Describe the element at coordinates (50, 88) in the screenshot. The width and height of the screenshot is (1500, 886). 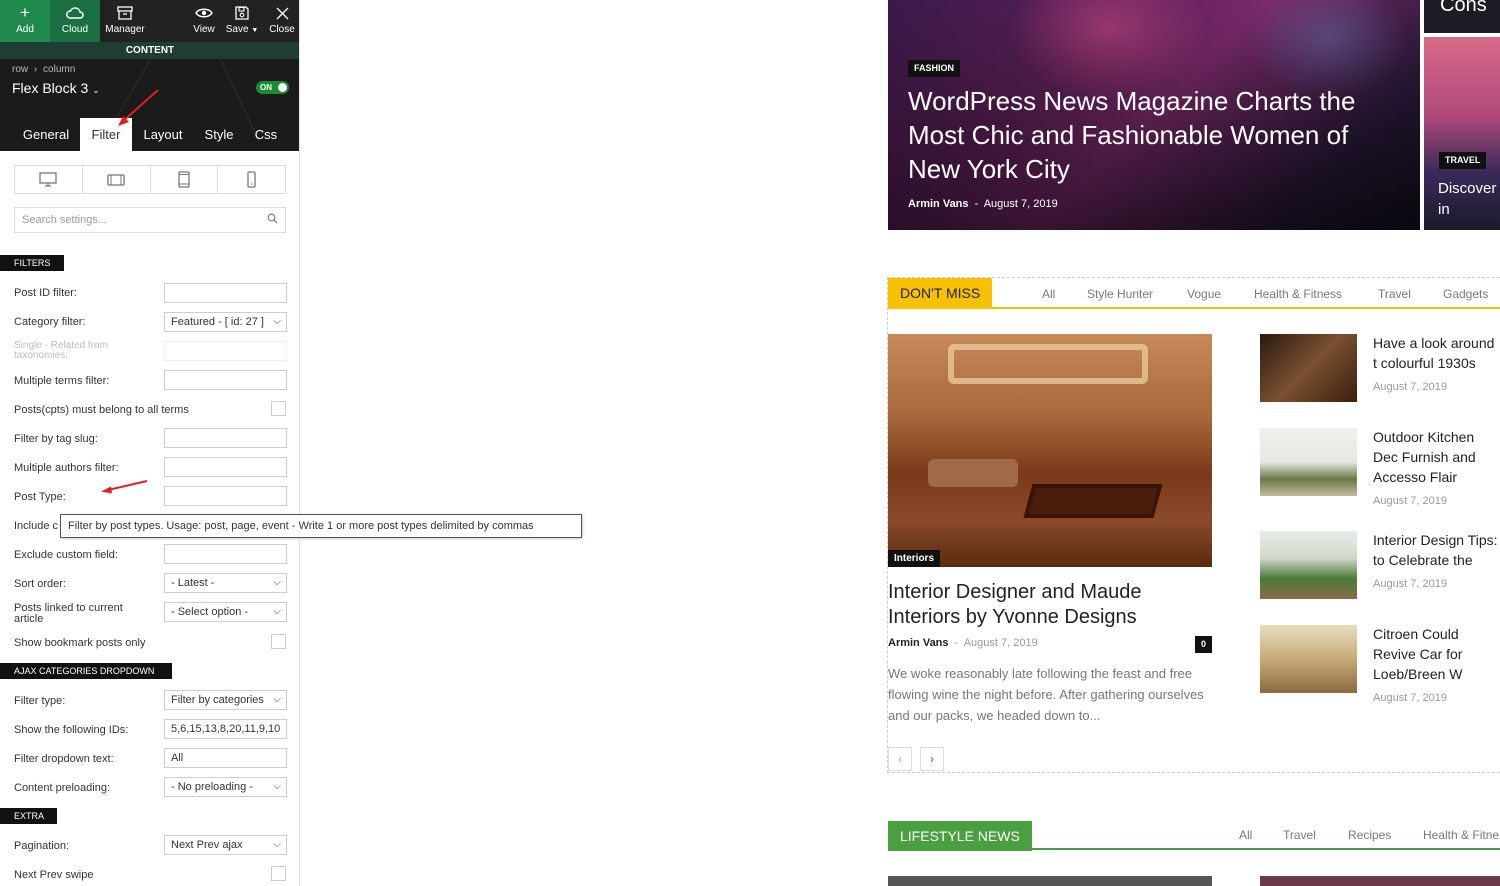
I see `block-name: Flex Block 3` at that location.